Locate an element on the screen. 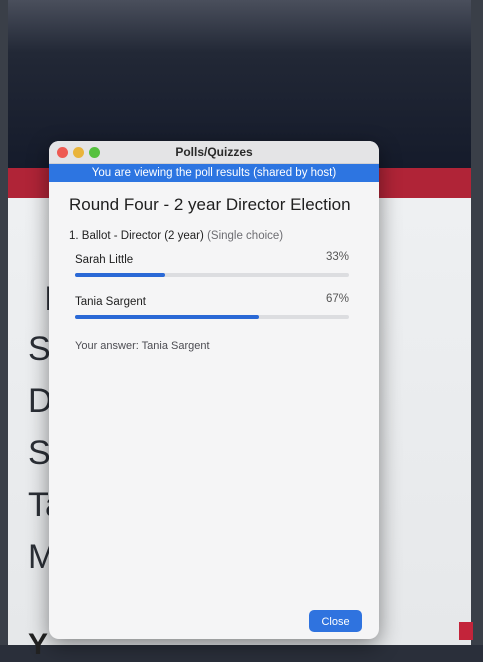  monitor-bezel-right is located at coordinates (477, 322).